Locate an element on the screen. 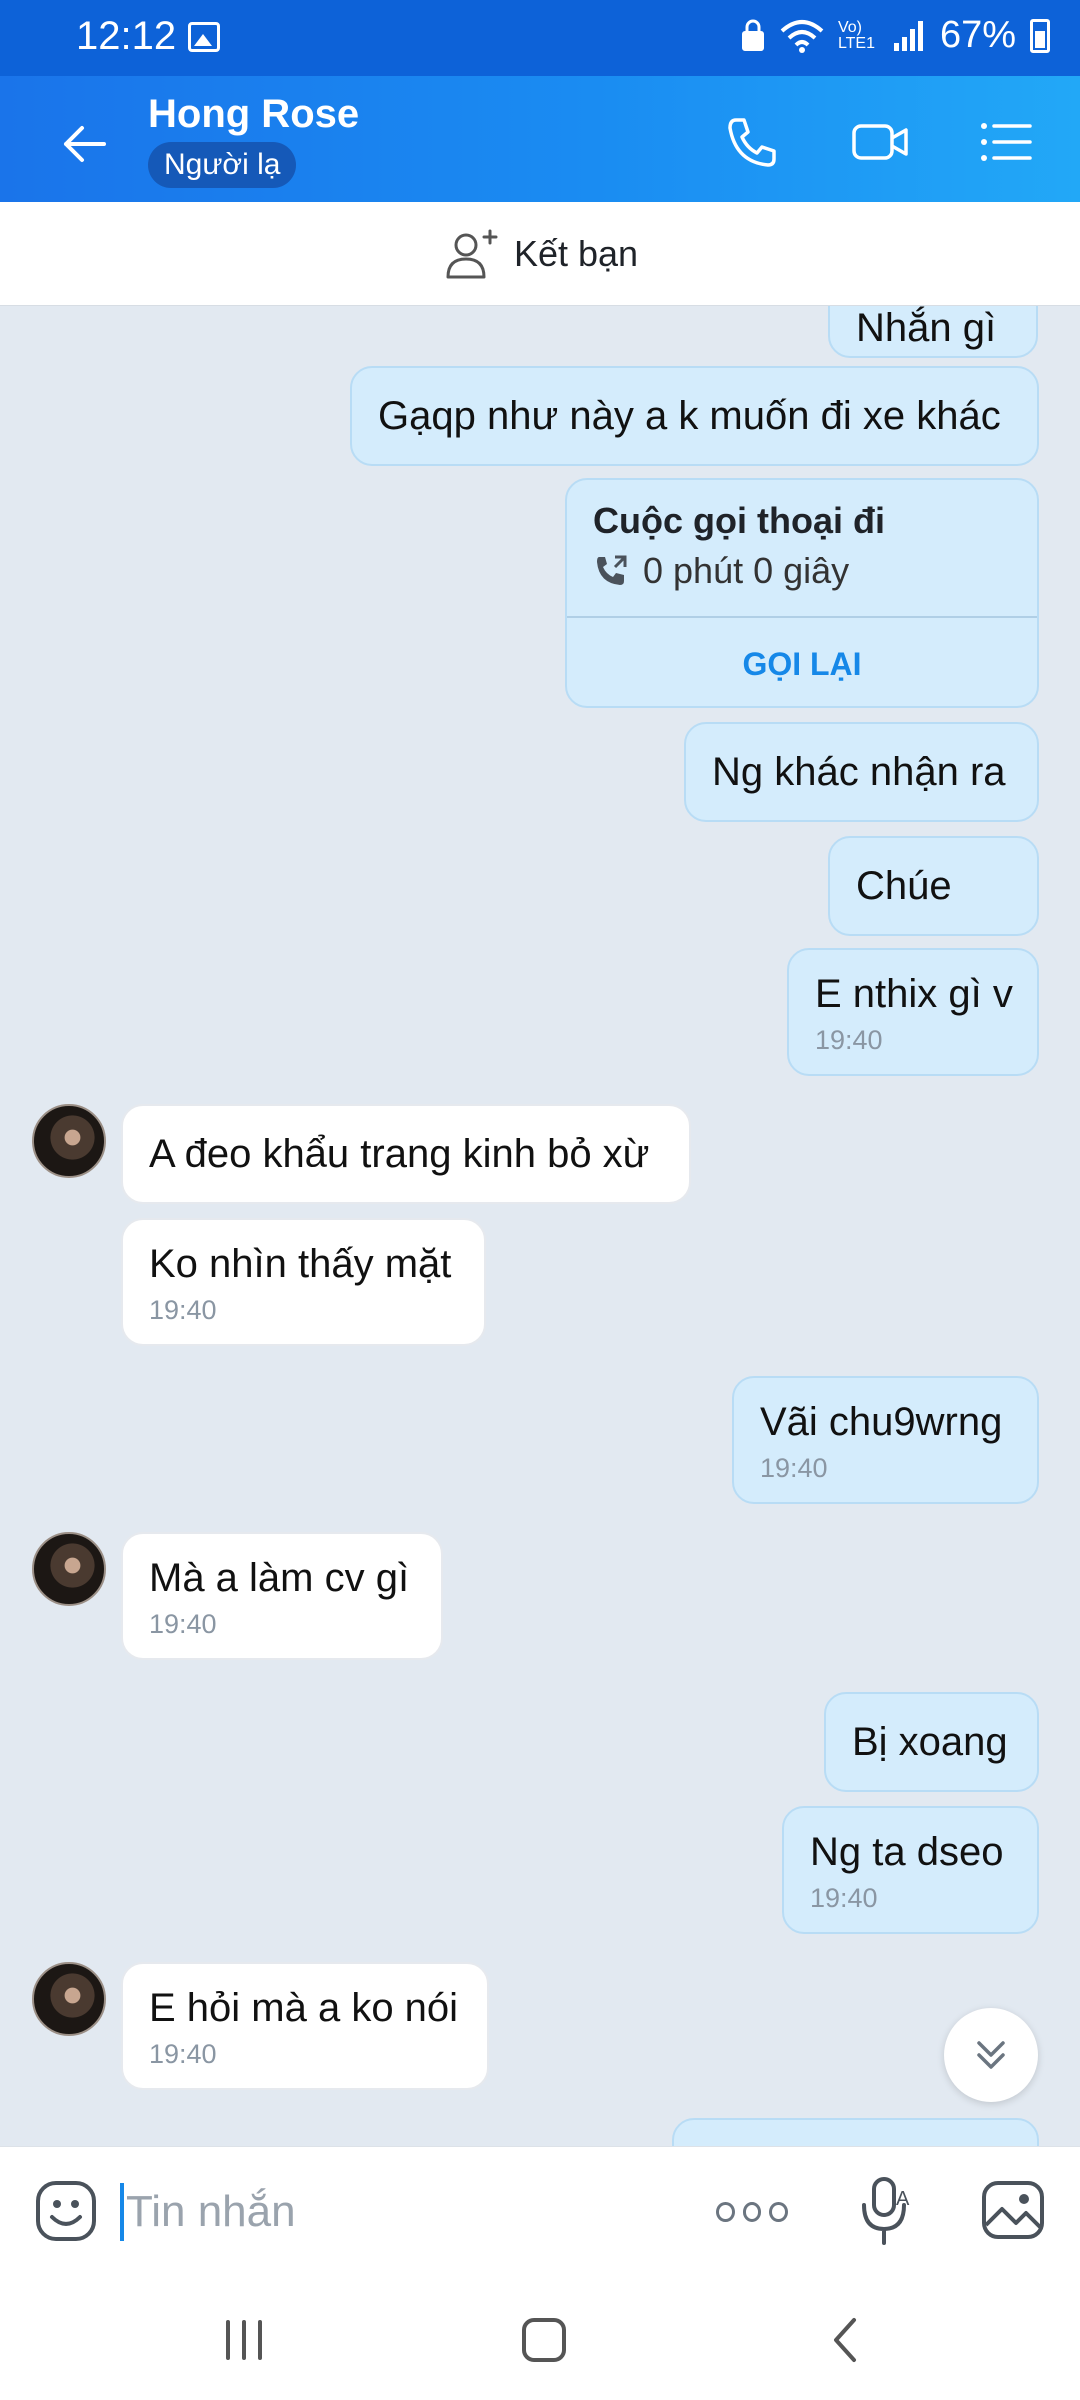 The height and width of the screenshot is (2400, 1080). chat-header: Hong Rose Người lạ is located at coordinates (540, 139).